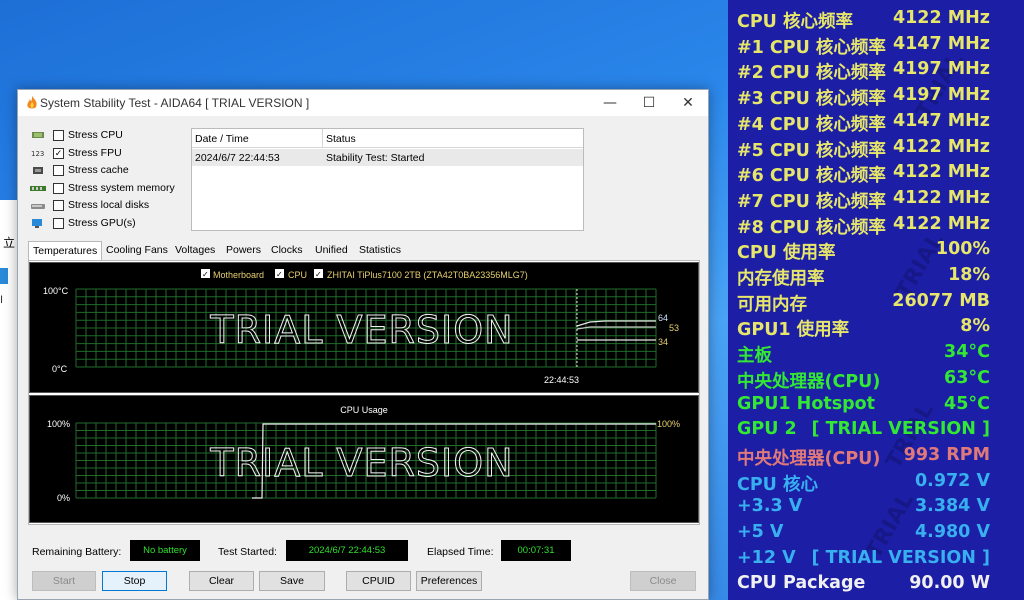 This screenshot has width=1024, height=600. I want to click on stress-gpu-checkbox, so click(58, 223).